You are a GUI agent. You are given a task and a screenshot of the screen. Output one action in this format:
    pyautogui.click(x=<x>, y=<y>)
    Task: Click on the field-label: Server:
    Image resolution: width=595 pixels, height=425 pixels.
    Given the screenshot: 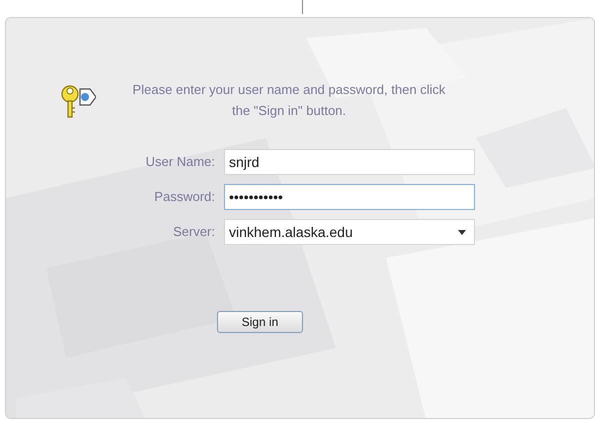 What is the action you would take?
    pyautogui.click(x=194, y=232)
    